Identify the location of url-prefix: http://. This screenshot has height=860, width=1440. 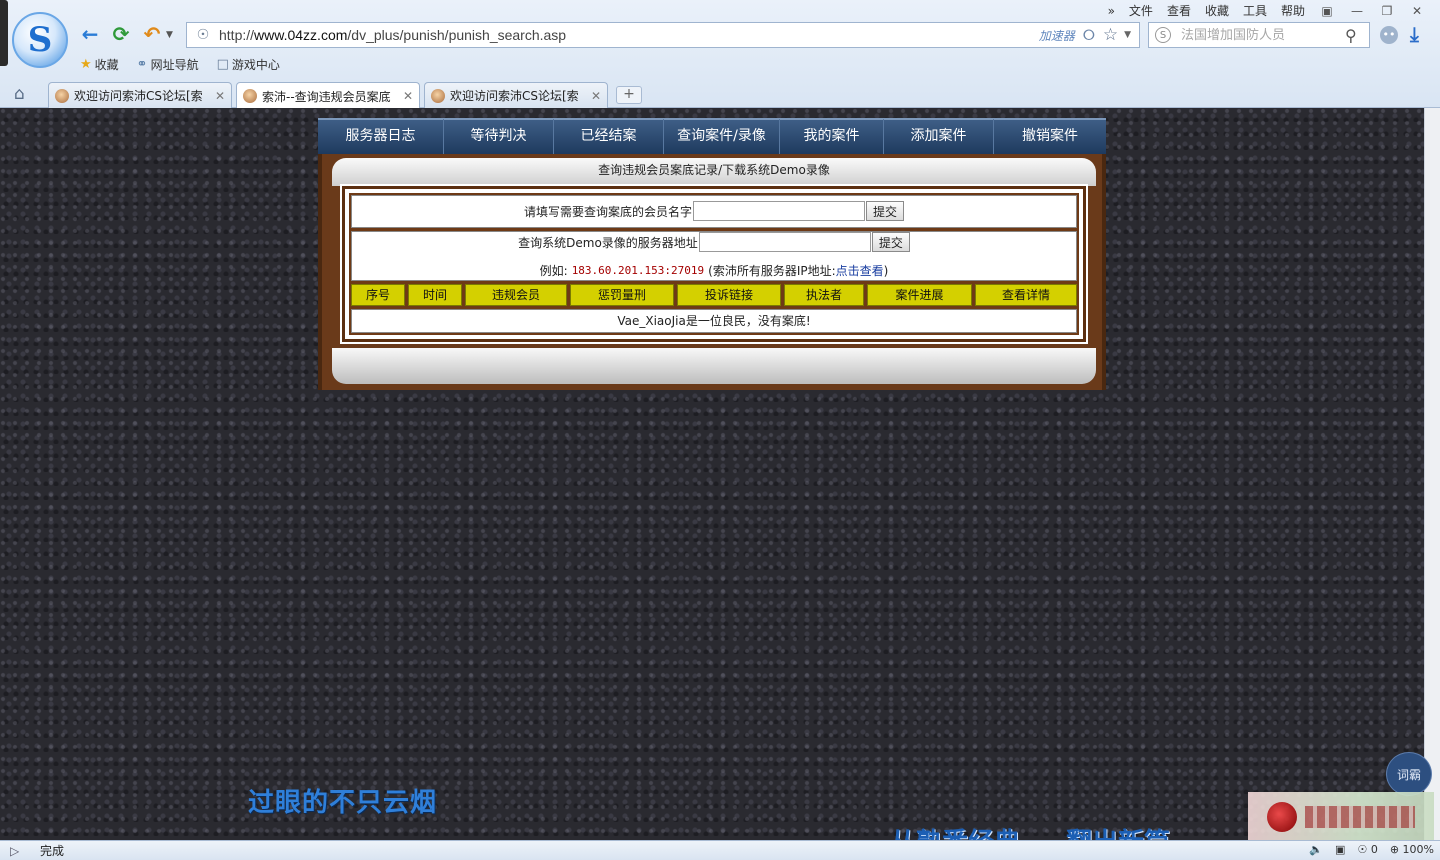
(237, 35).